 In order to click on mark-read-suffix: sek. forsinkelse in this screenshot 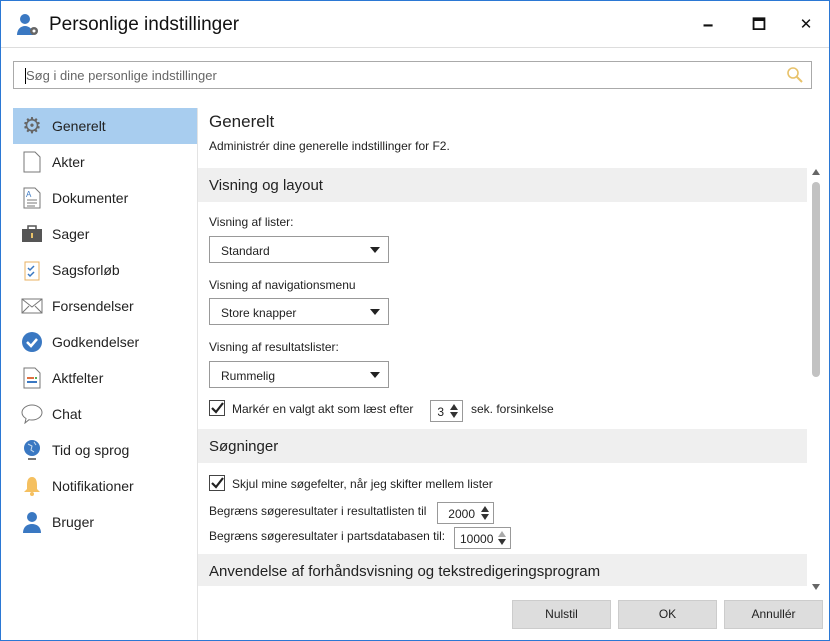, I will do `click(512, 409)`.